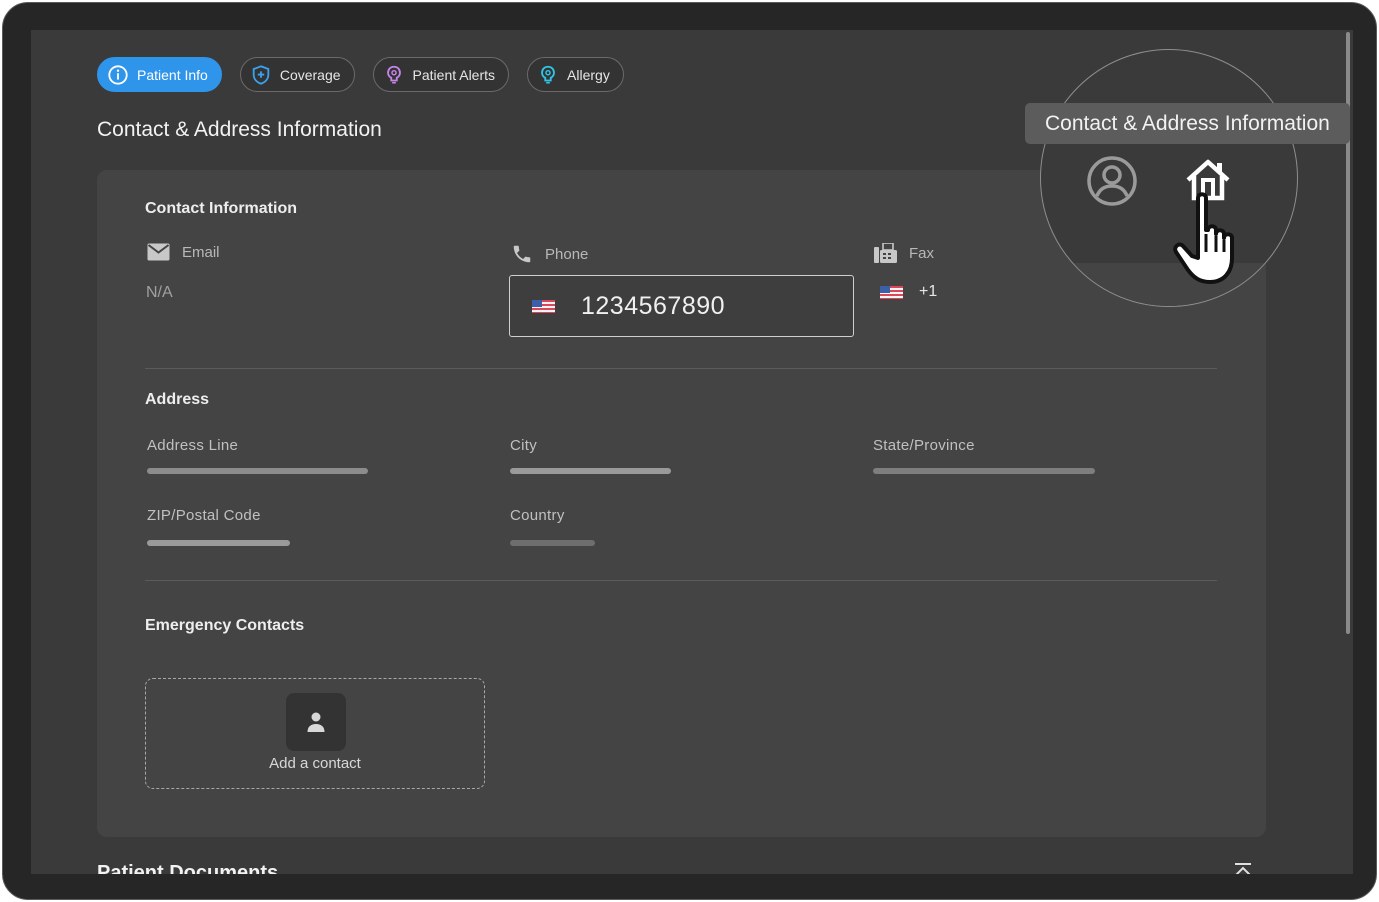 This screenshot has width=1379, height=902. Describe the element at coordinates (394, 75) in the screenshot. I see `alert-icon` at that location.